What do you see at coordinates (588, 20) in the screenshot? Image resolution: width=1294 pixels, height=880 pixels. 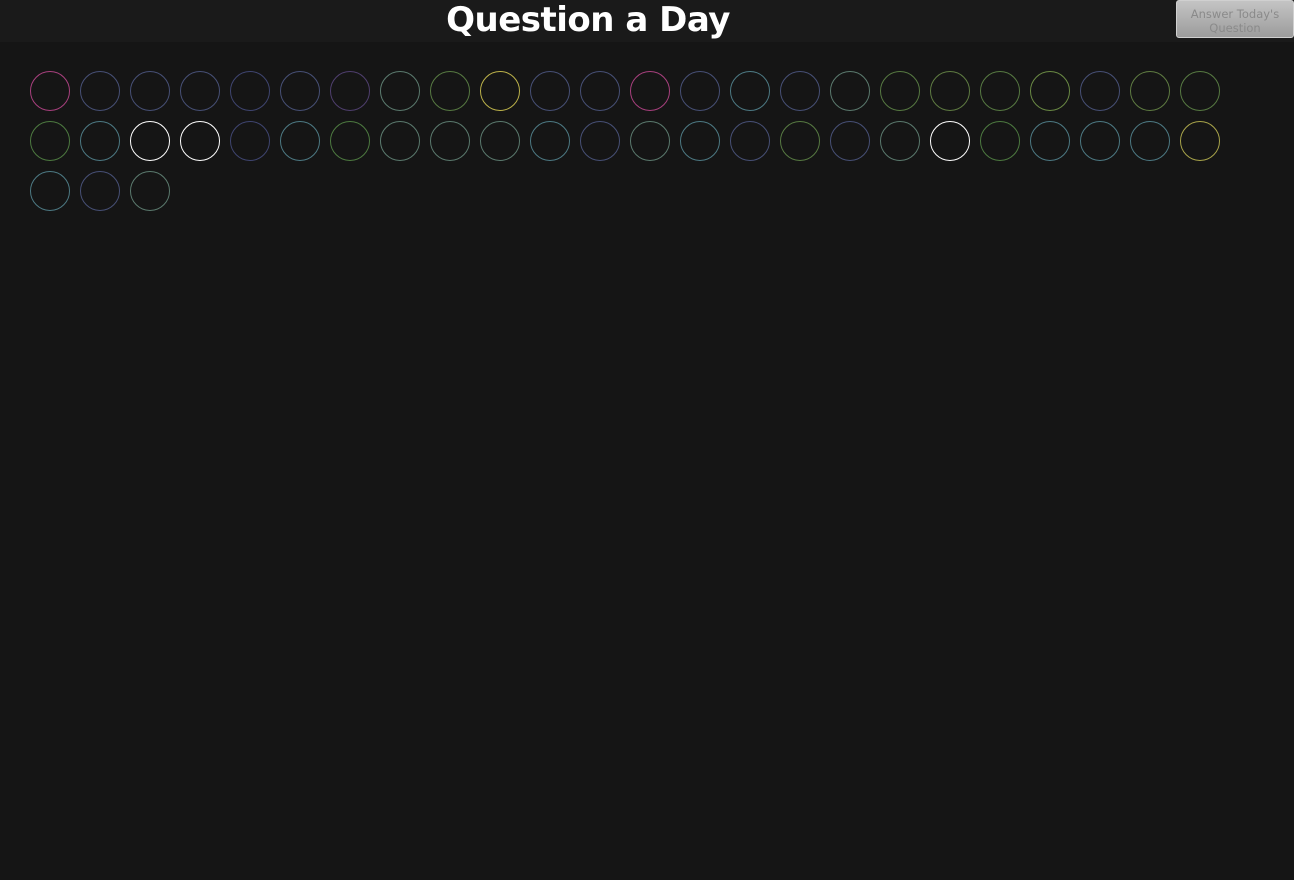 I see `page-title: Question a Day` at bounding box center [588, 20].